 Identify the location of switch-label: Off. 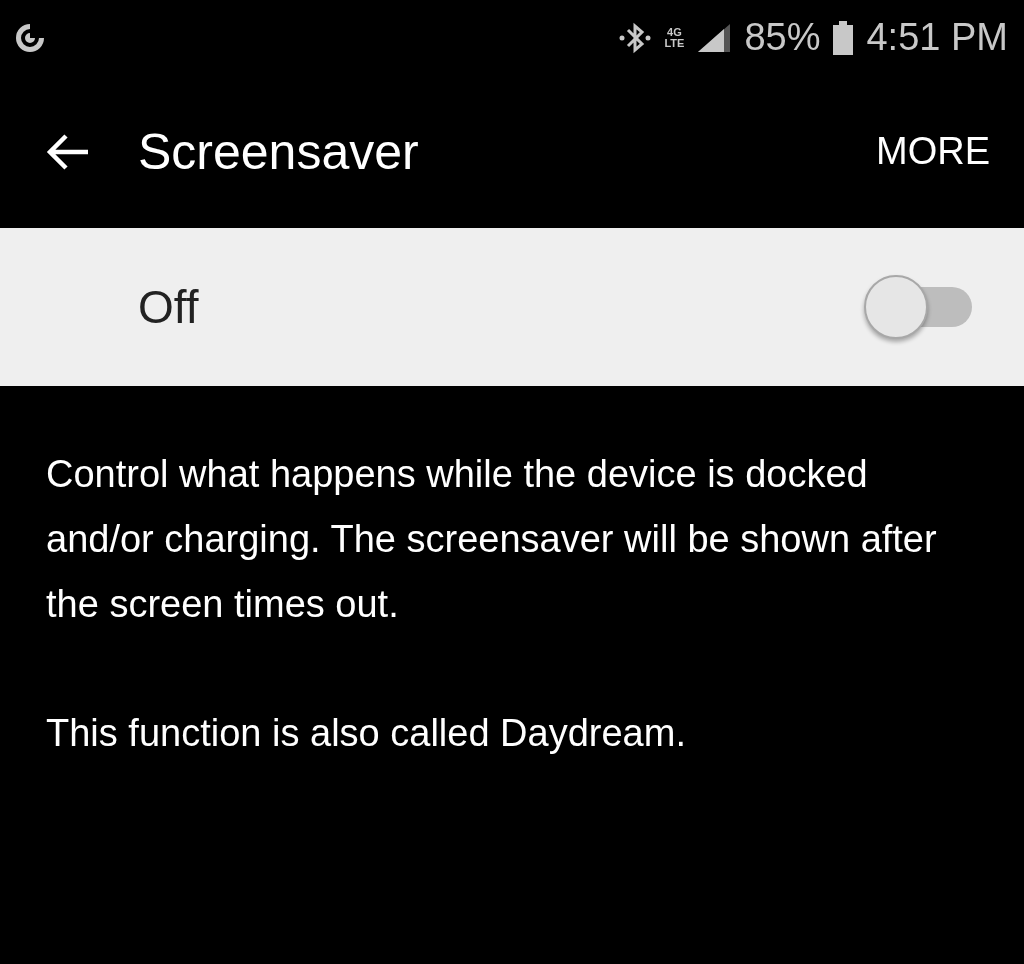
(168, 307).